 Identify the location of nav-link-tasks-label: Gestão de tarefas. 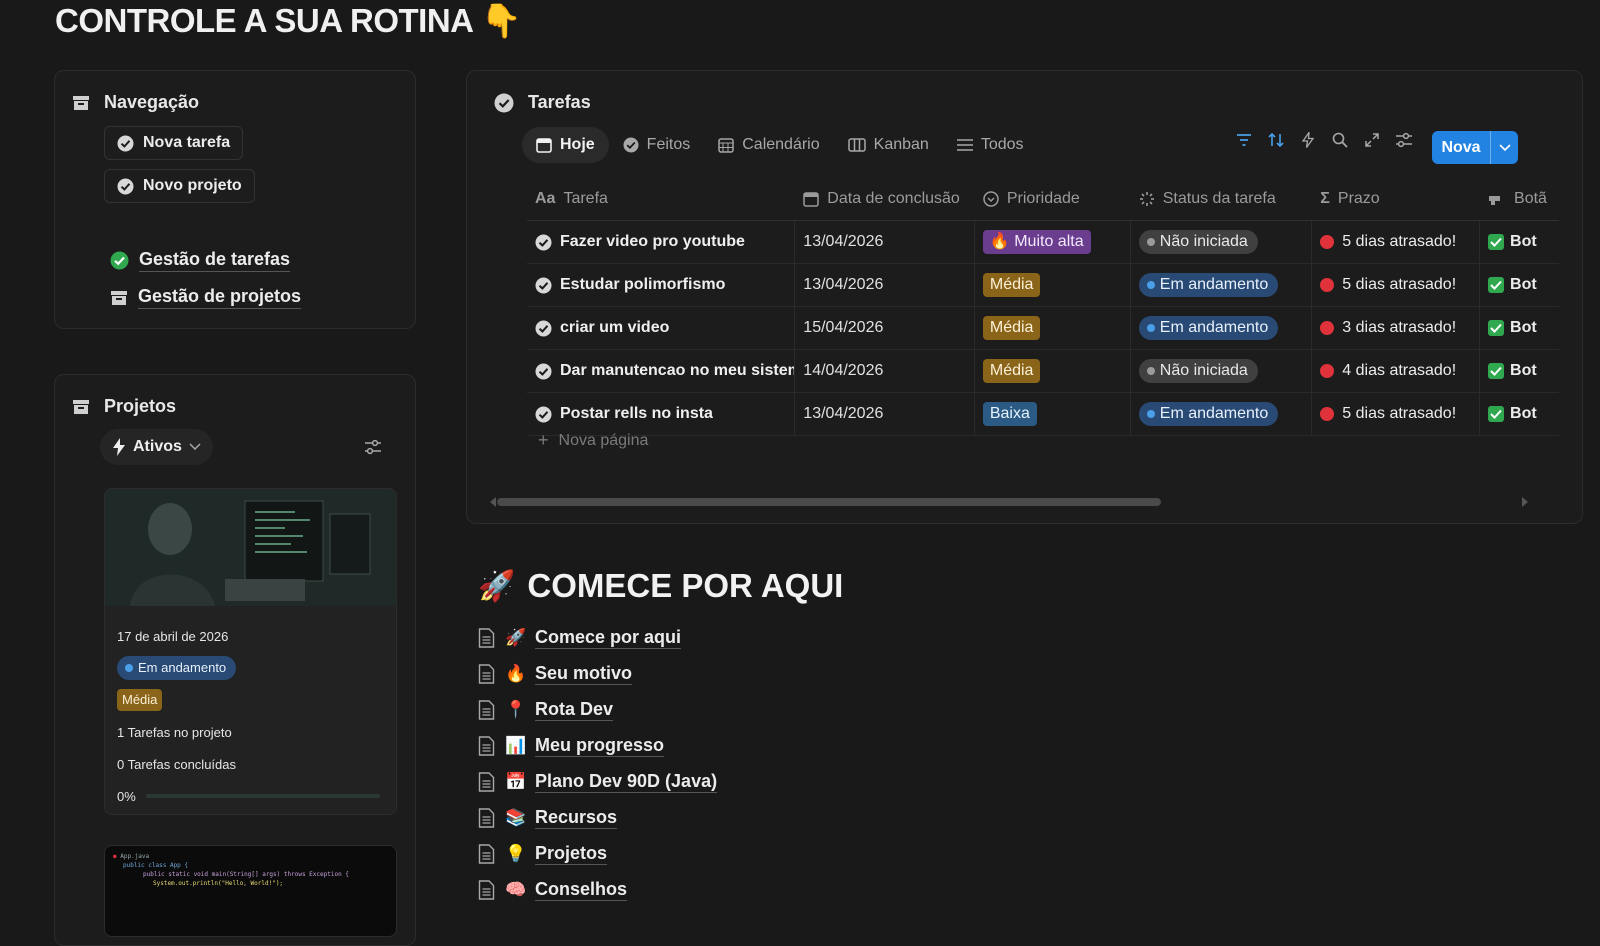
(215, 260).